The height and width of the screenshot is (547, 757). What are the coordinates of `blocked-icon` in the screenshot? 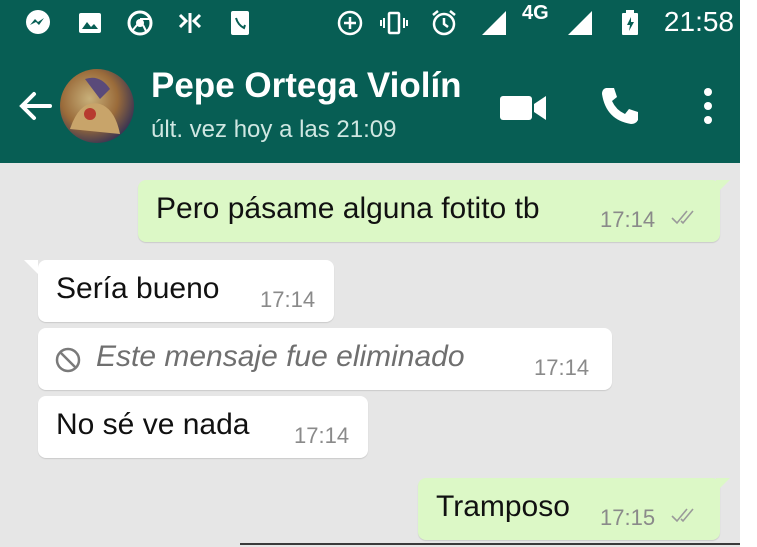 It's located at (68, 360).